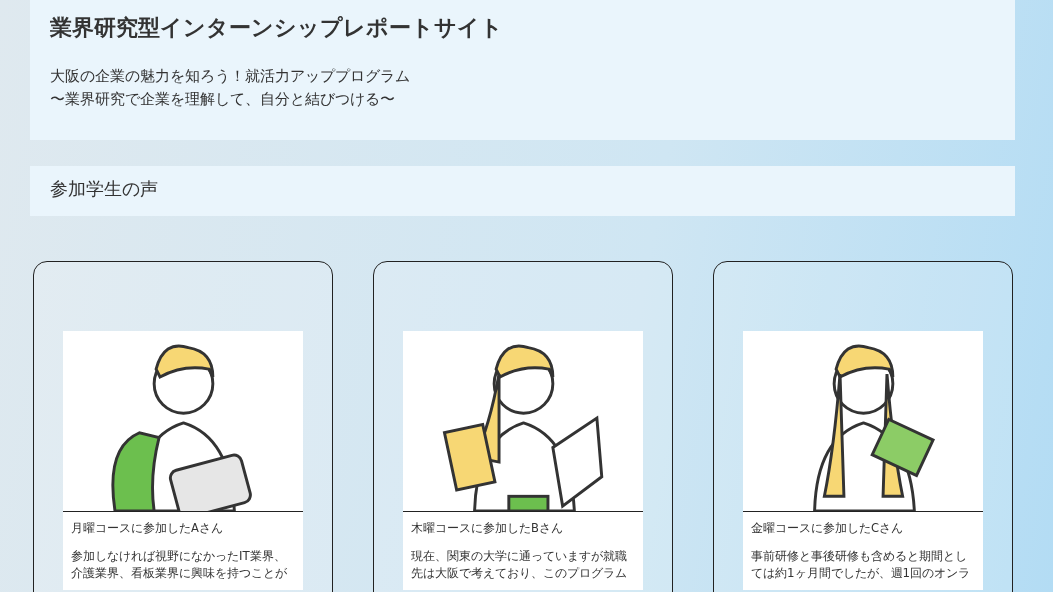 The height and width of the screenshot is (592, 1053). What do you see at coordinates (519, 565) in the screenshot?
I see `testimonial-text: 現在、関東の大学に通っていますが就職 先は大阪で考えており、このプログラム` at bounding box center [519, 565].